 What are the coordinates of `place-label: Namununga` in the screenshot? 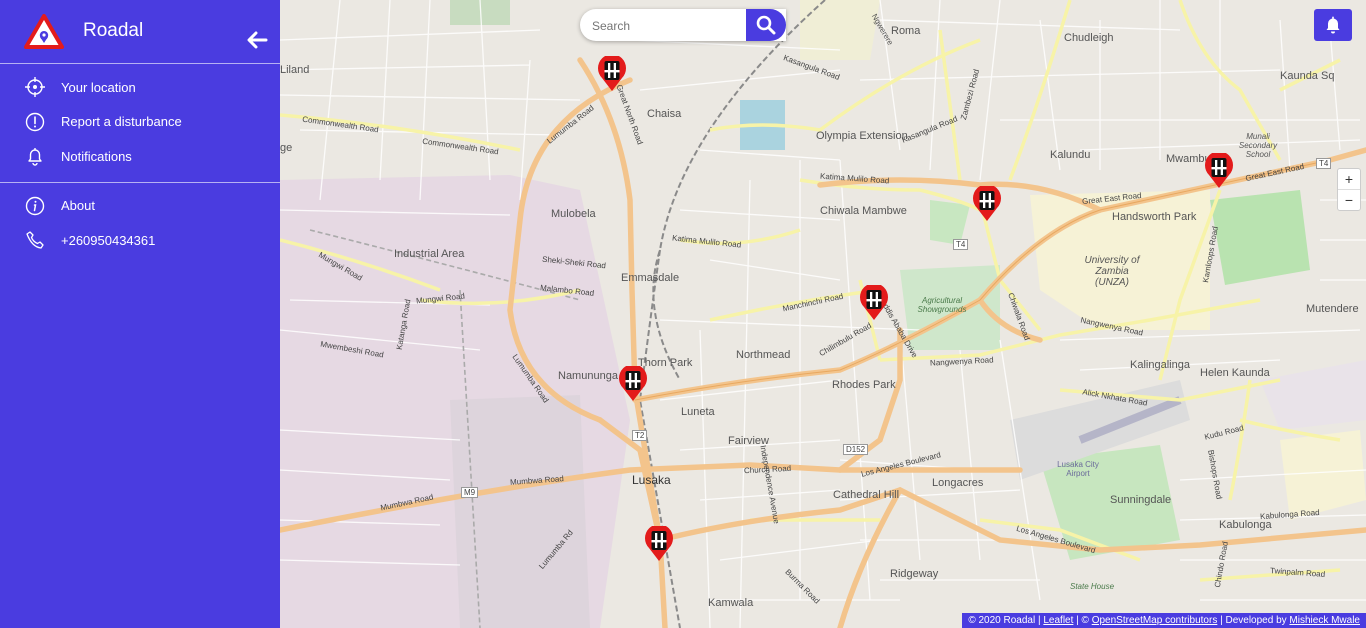 It's located at (588, 376).